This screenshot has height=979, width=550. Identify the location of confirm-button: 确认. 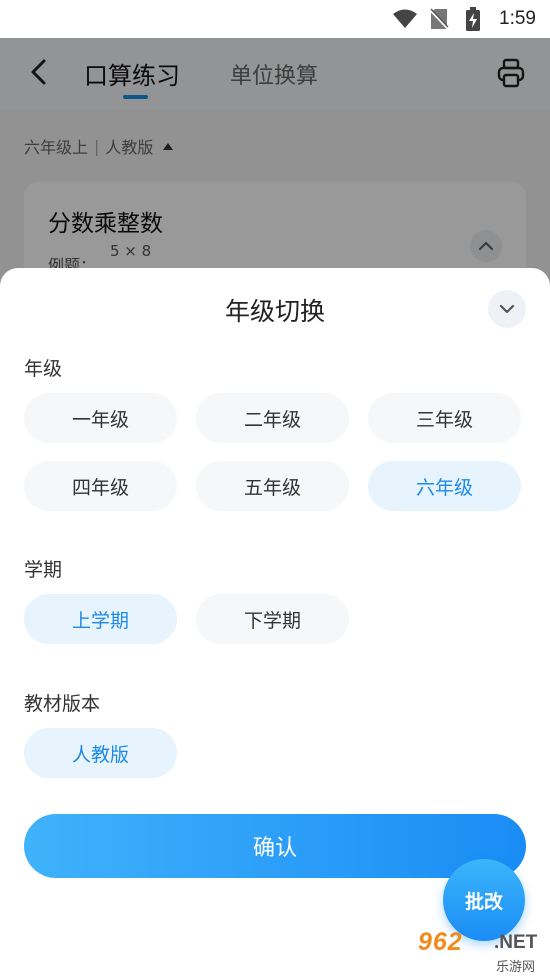
(275, 846).